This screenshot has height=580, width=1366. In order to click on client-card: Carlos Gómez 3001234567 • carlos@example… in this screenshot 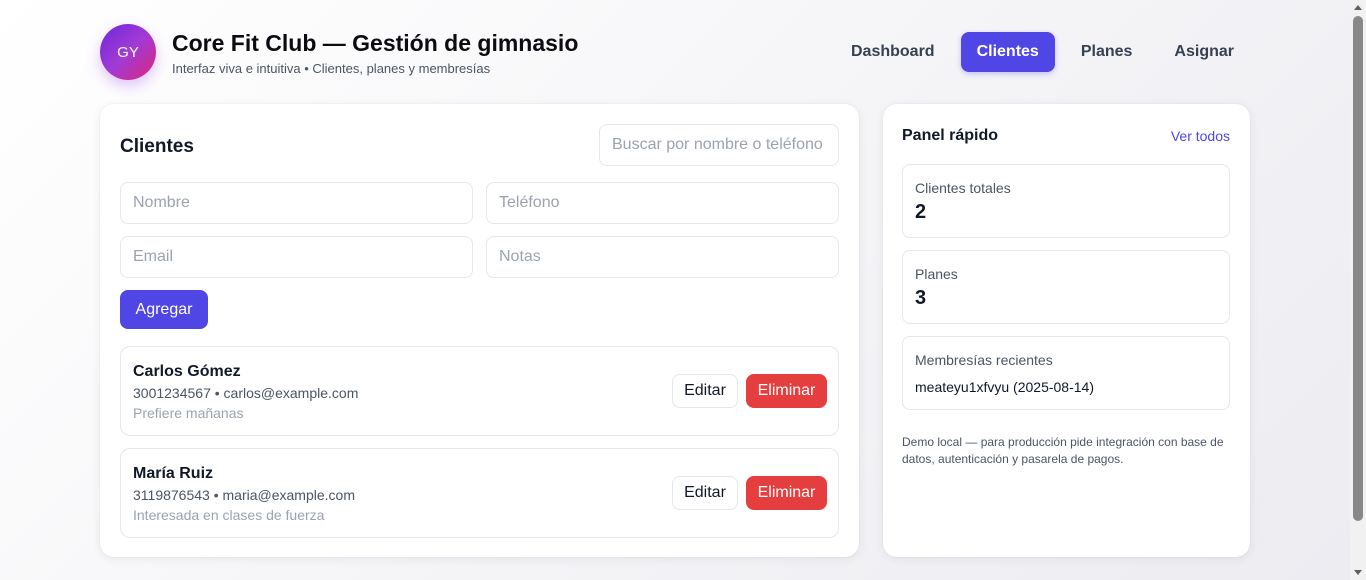, I will do `click(479, 391)`.